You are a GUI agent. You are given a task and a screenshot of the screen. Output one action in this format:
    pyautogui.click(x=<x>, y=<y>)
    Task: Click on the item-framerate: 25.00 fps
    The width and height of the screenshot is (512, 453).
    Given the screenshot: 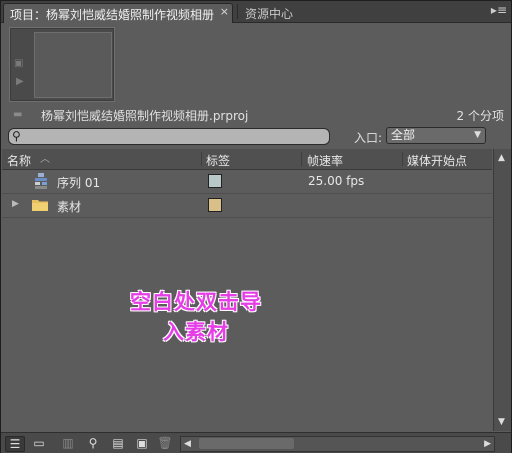 What is the action you would take?
    pyautogui.click(x=336, y=181)
    